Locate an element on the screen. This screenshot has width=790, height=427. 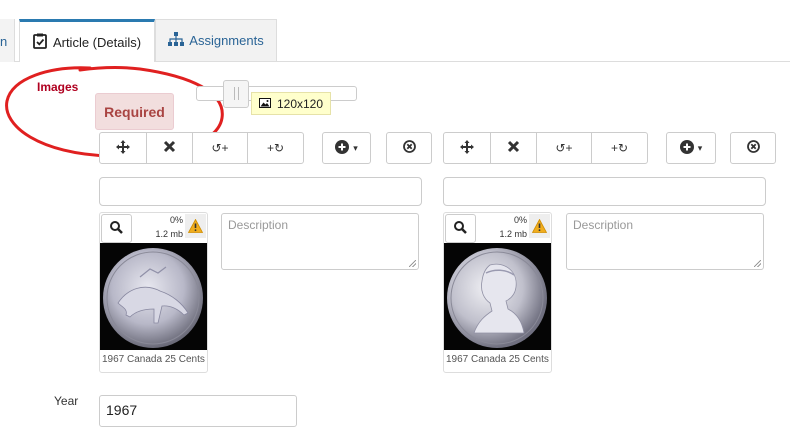
slider-handle is located at coordinates (236, 94).